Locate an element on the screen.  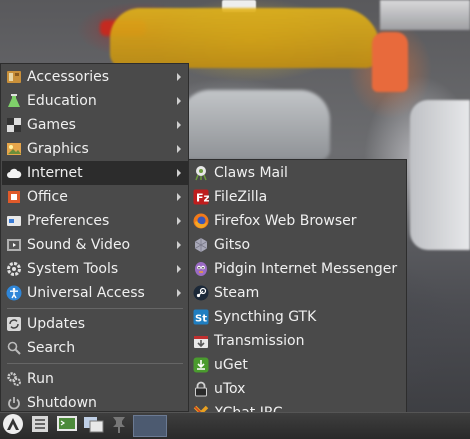
power-icon is located at coordinates (14, 403).